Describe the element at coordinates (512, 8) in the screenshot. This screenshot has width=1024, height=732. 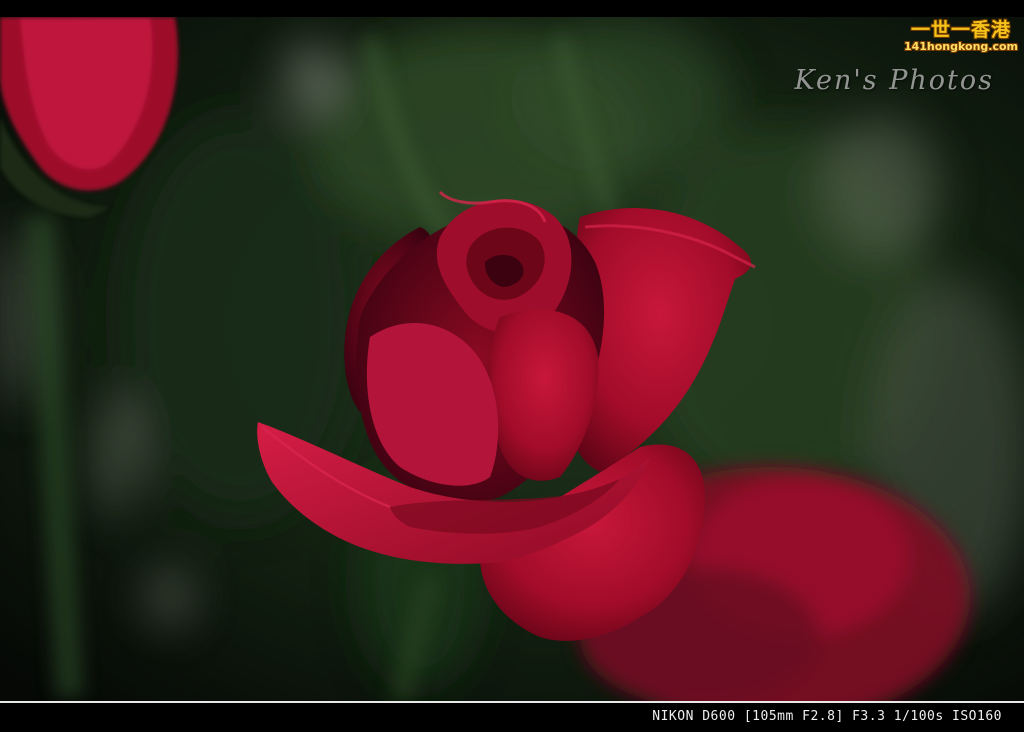
I see `top-border` at that location.